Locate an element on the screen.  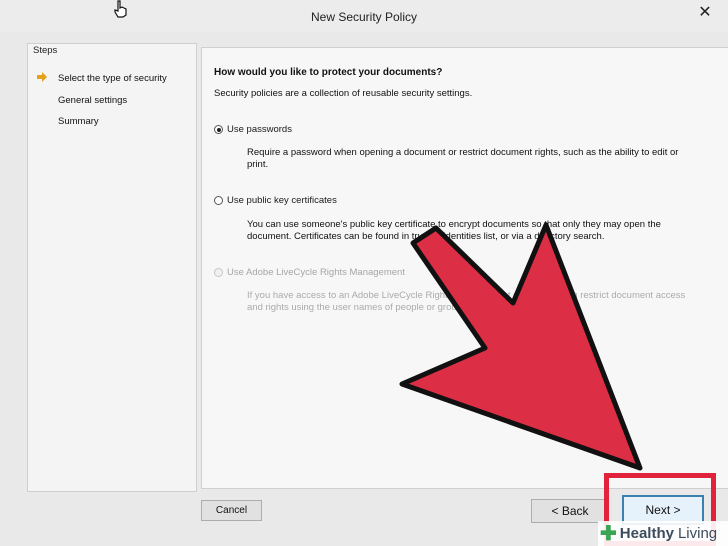
window-title: New Security Policy is located at coordinates (364, 17).